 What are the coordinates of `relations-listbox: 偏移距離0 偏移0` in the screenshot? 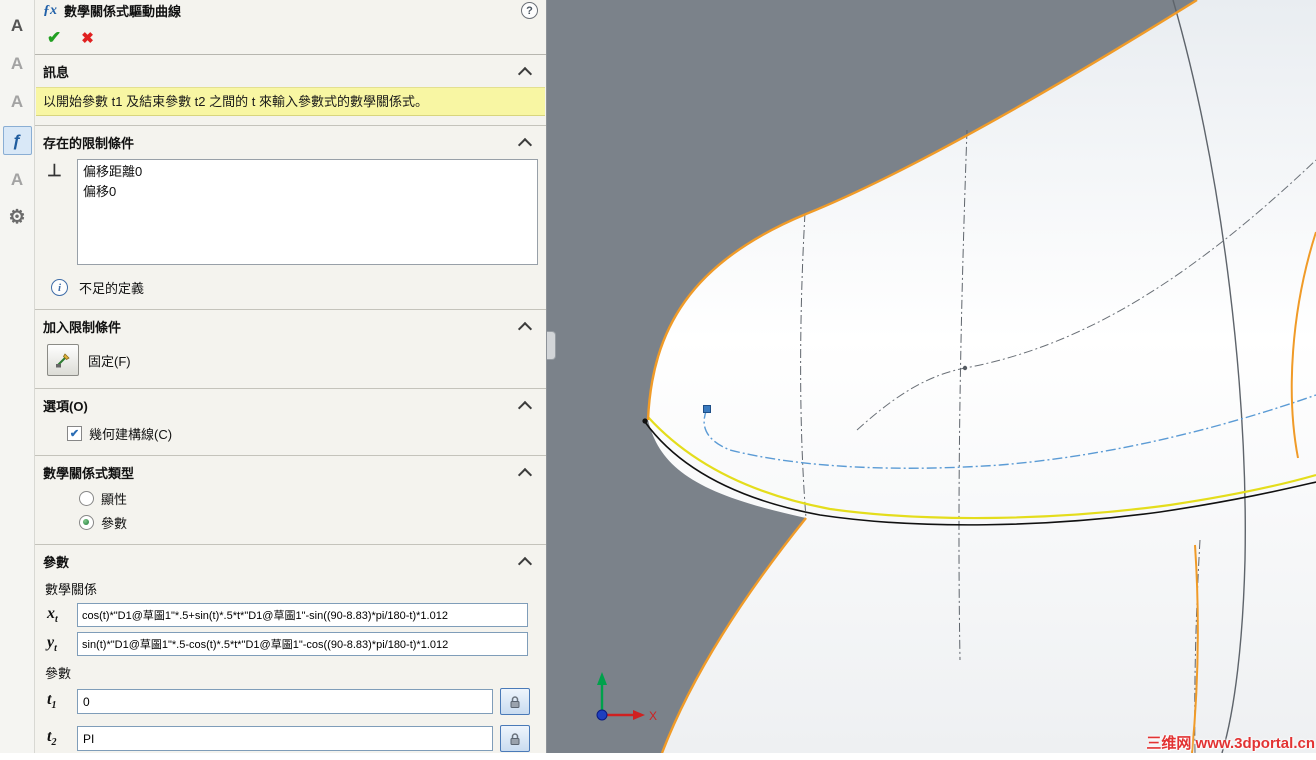 It's located at (307, 212).